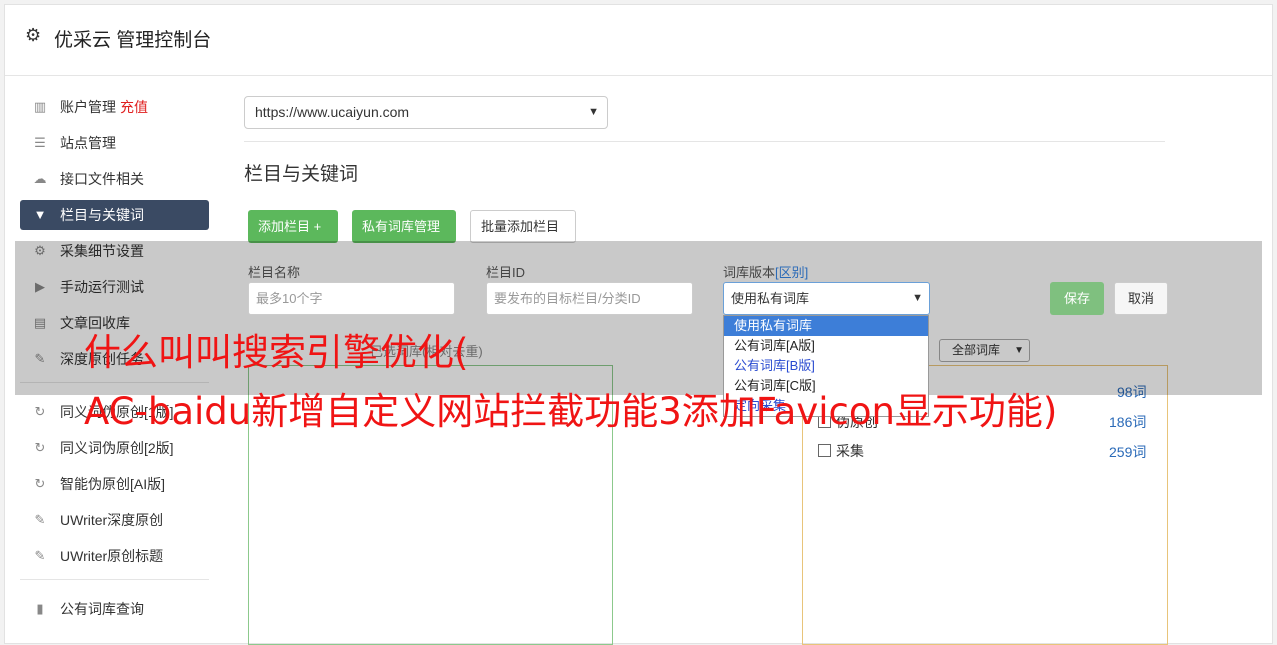  What do you see at coordinates (40, 106) in the screenshot?
I see `bar-chart-icon: ▥` at bounding box center [40, 106].